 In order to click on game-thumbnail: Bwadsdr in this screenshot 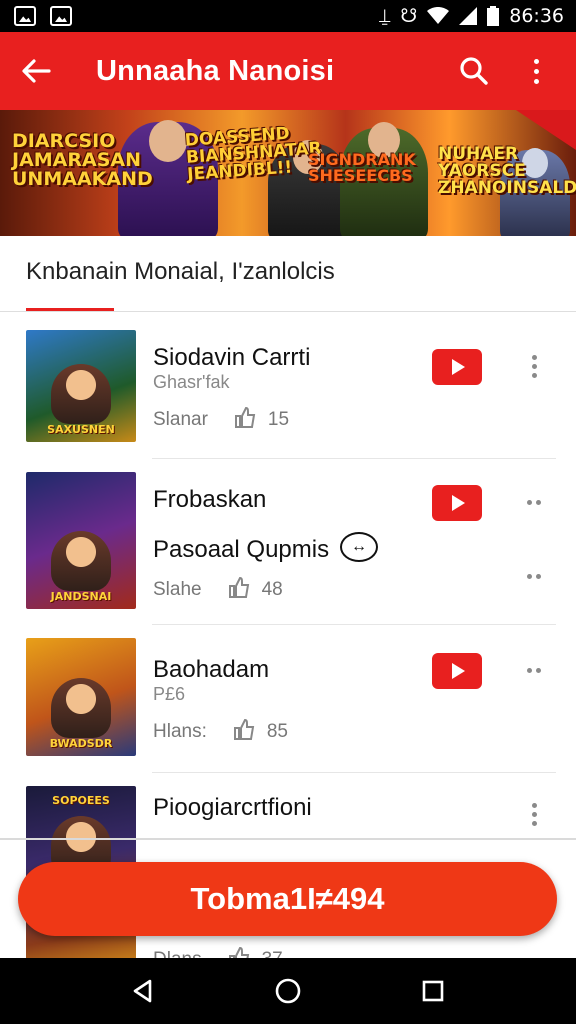, I will do `click(81, 697)`.